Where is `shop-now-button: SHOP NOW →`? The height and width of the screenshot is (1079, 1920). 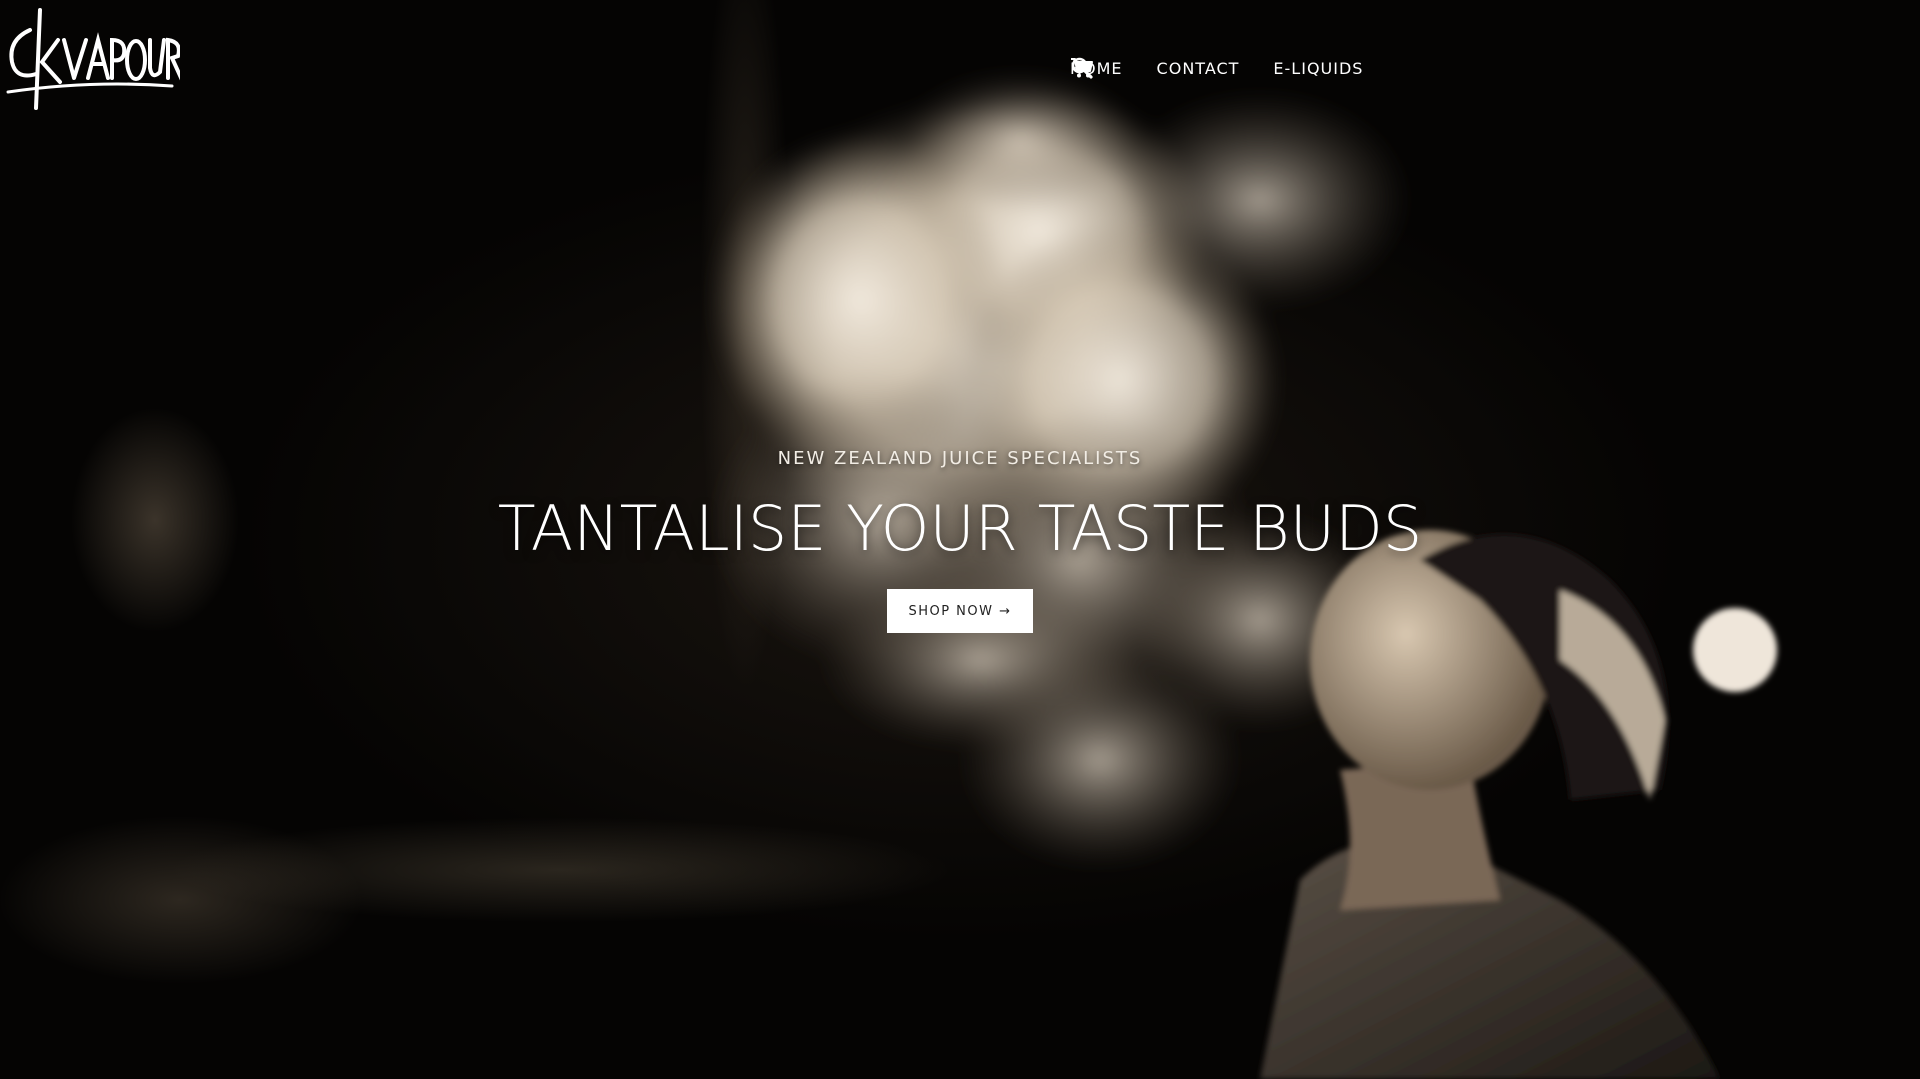 shop-now-button: SHOP NOW → is located at coordinates (960, 611).